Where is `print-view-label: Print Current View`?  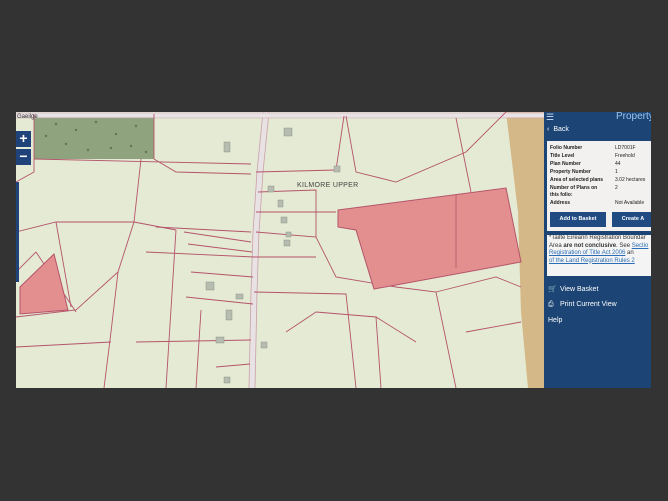 print-view-label: Print Current View is located at coordinates (588, 304).